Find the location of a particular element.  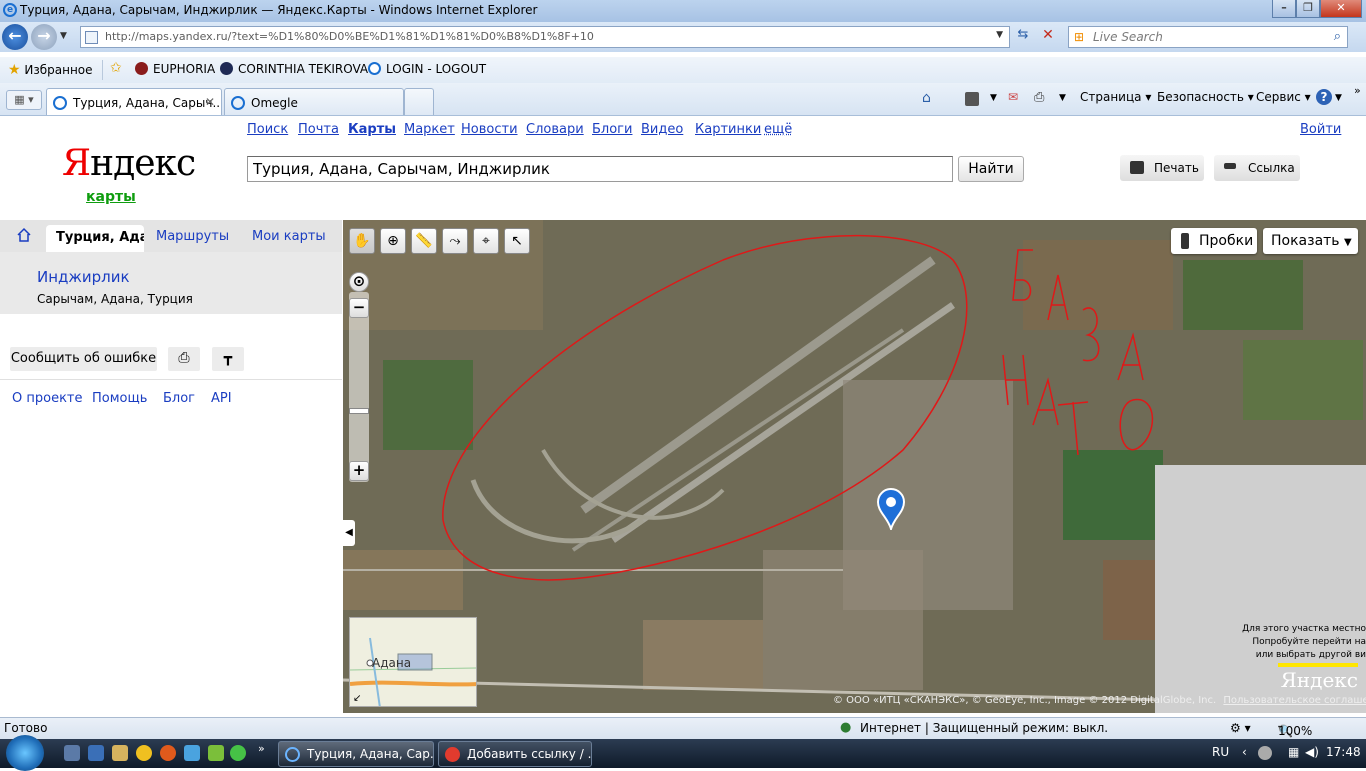

nav-dictionaries: Словари is located at coordinates (555, 129).